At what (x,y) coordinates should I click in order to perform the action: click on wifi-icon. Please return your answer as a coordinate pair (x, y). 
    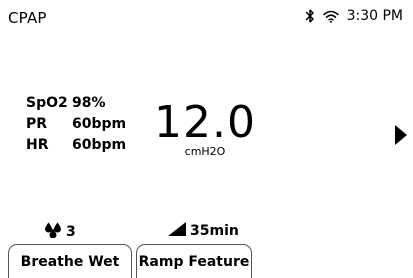
    Looking at the image, I should click on (330, 16).